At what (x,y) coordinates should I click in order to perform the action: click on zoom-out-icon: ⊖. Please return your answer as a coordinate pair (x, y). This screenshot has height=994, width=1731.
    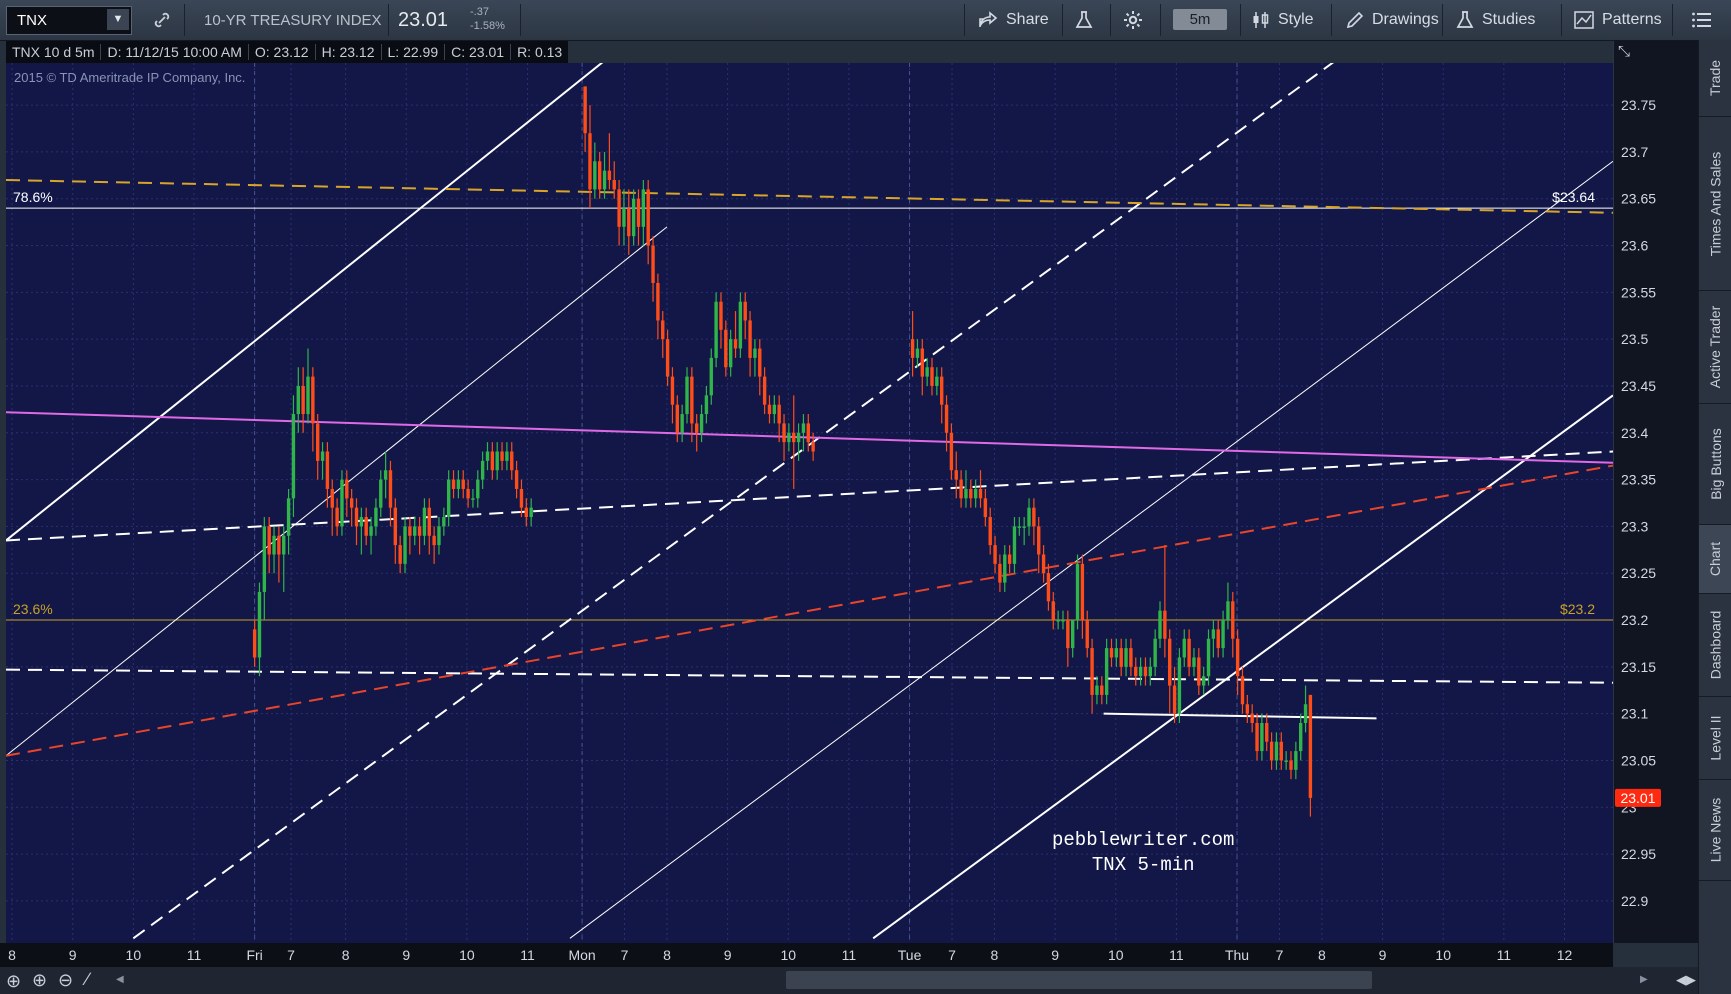
    Looking at the image, I should click on (65, 980).